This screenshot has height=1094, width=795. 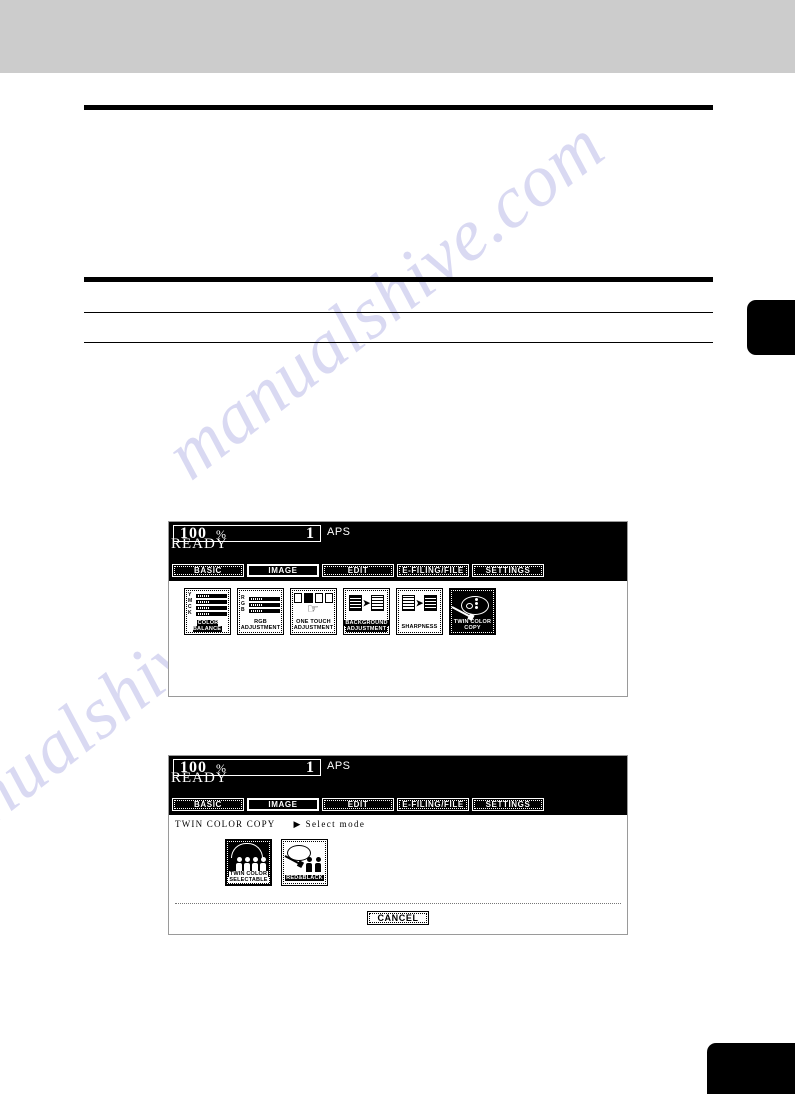 I want to click on header-band, so click(x=397, y=36).